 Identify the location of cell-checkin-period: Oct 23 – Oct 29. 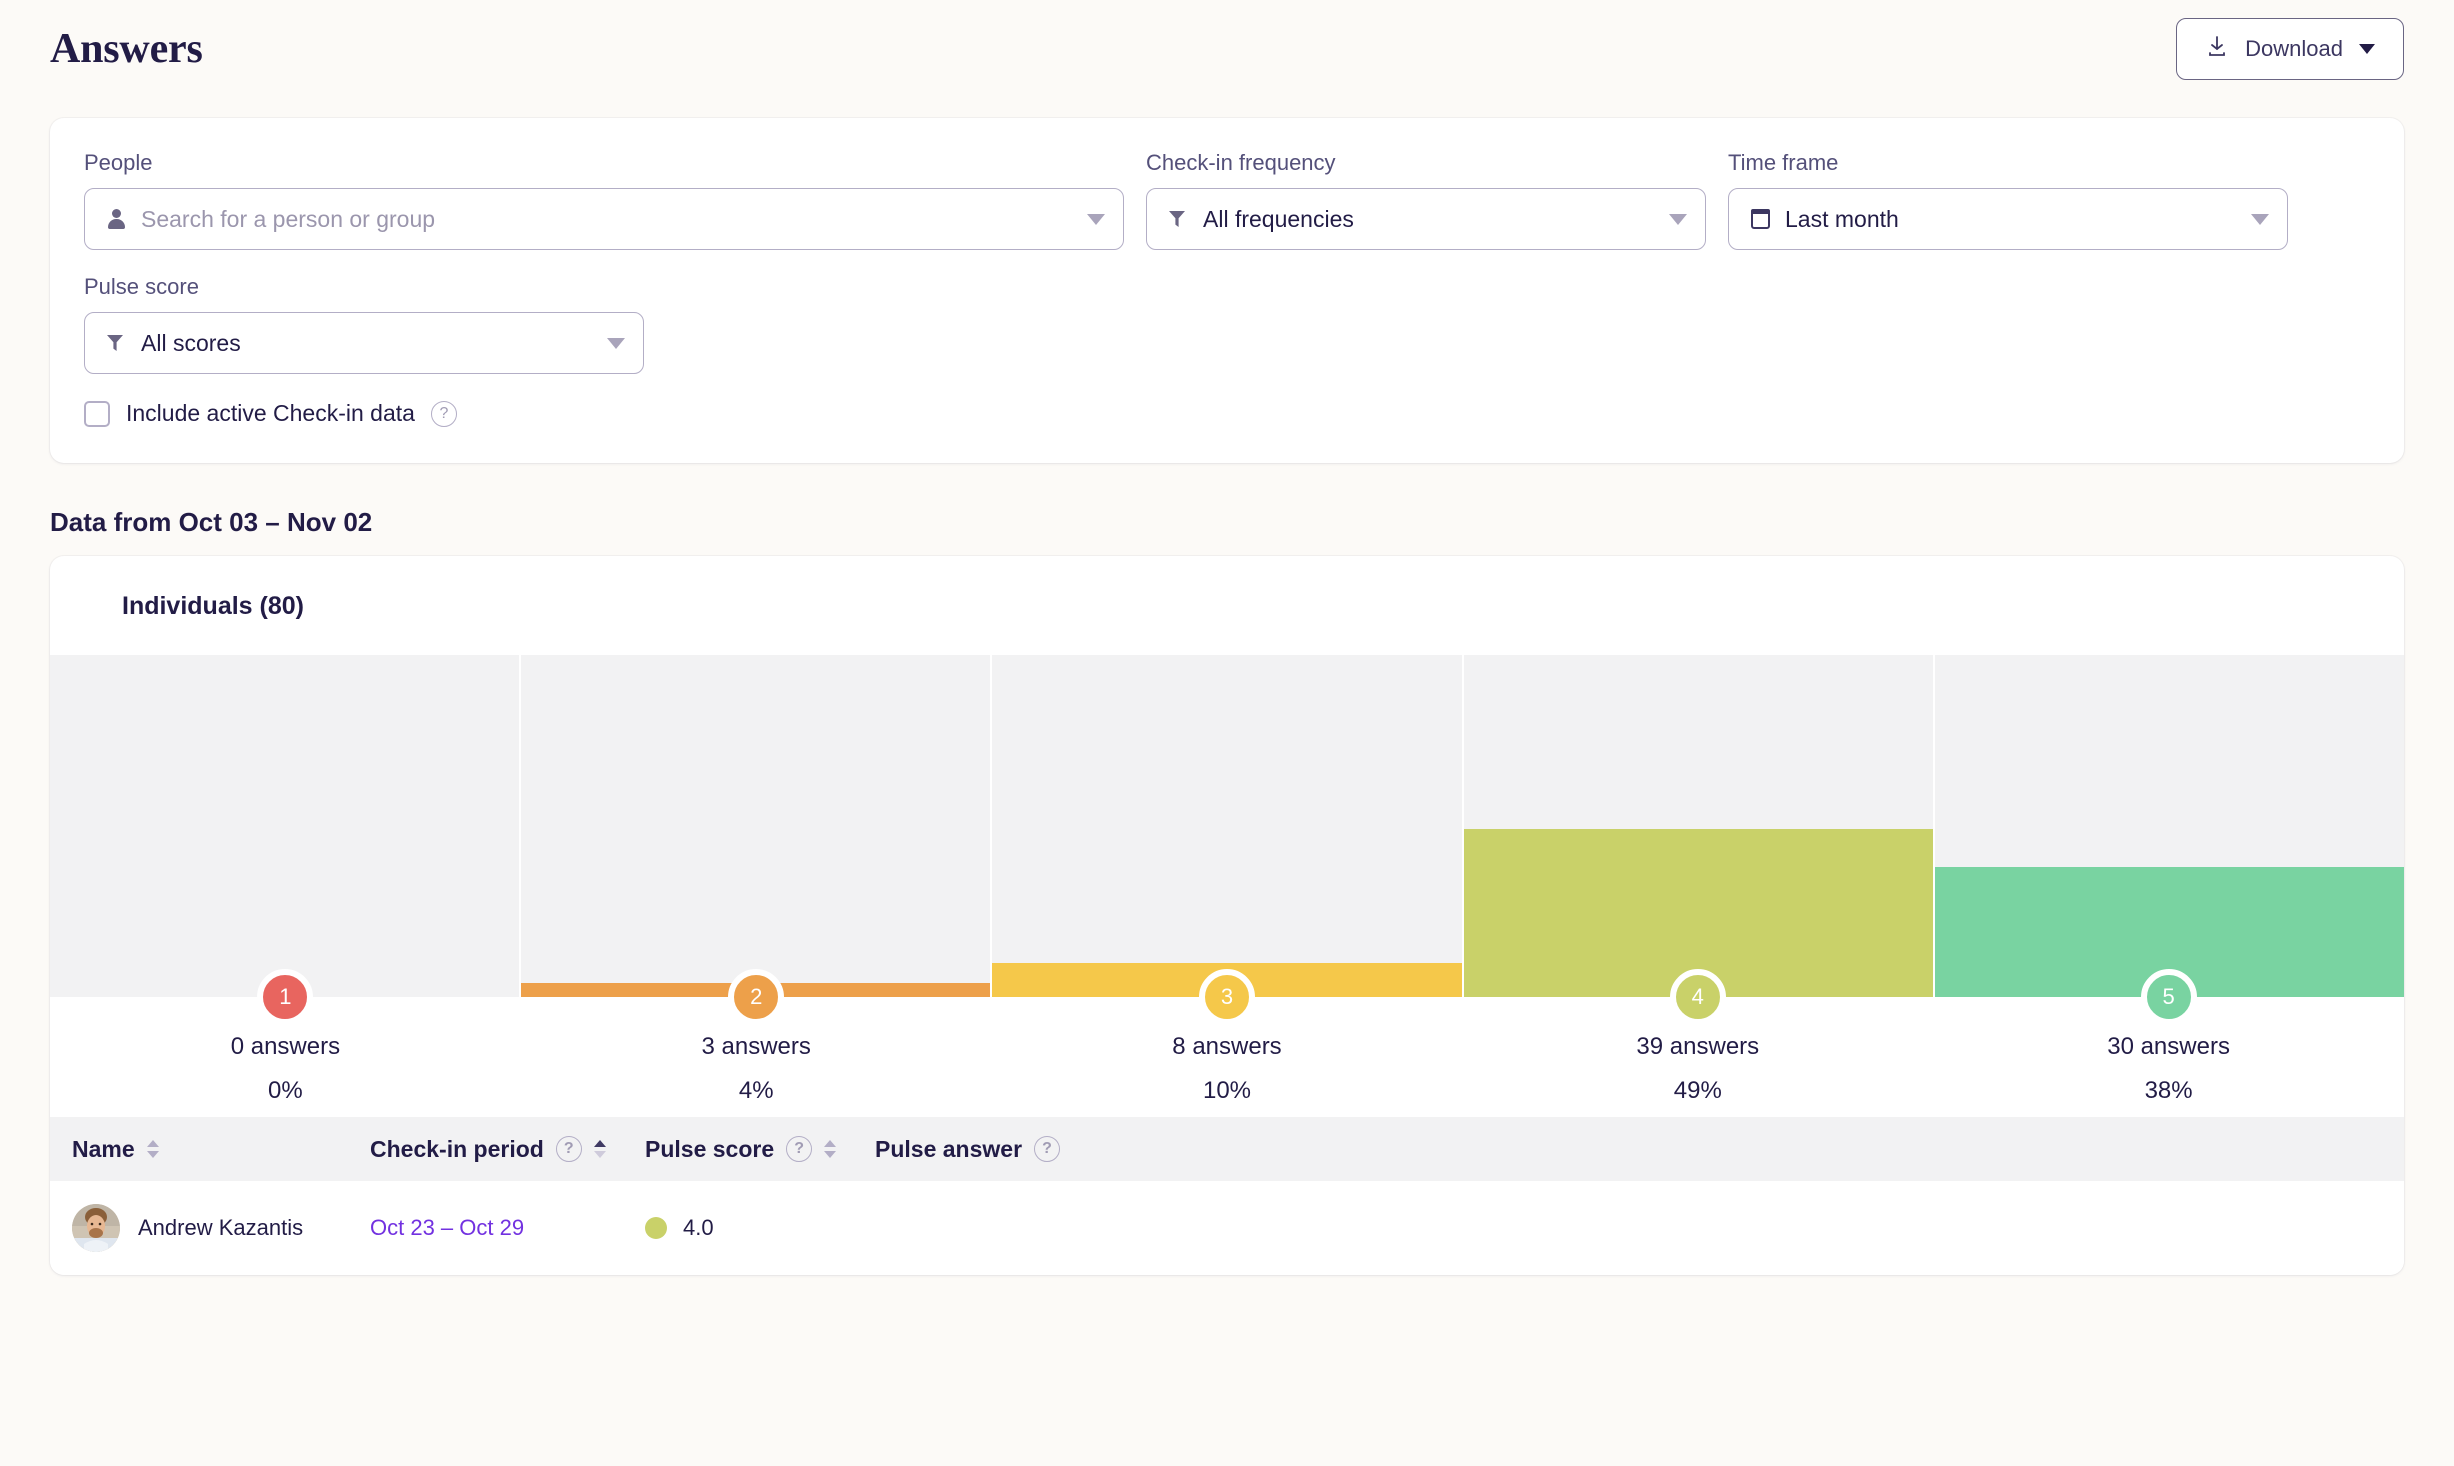
(507, 1228).